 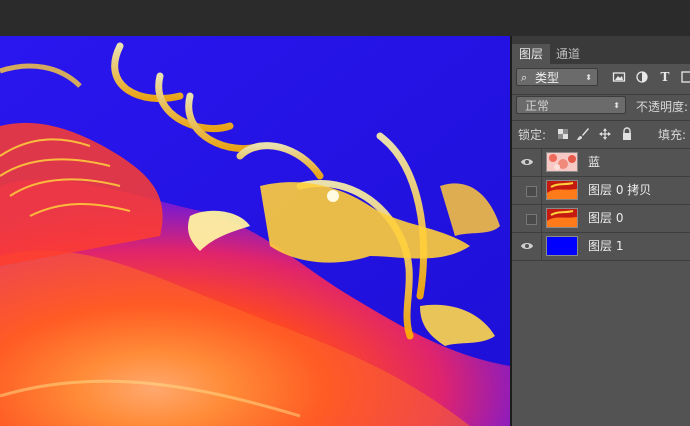 I want to click on search-icon: ⌕, so click(x=524, y=77).